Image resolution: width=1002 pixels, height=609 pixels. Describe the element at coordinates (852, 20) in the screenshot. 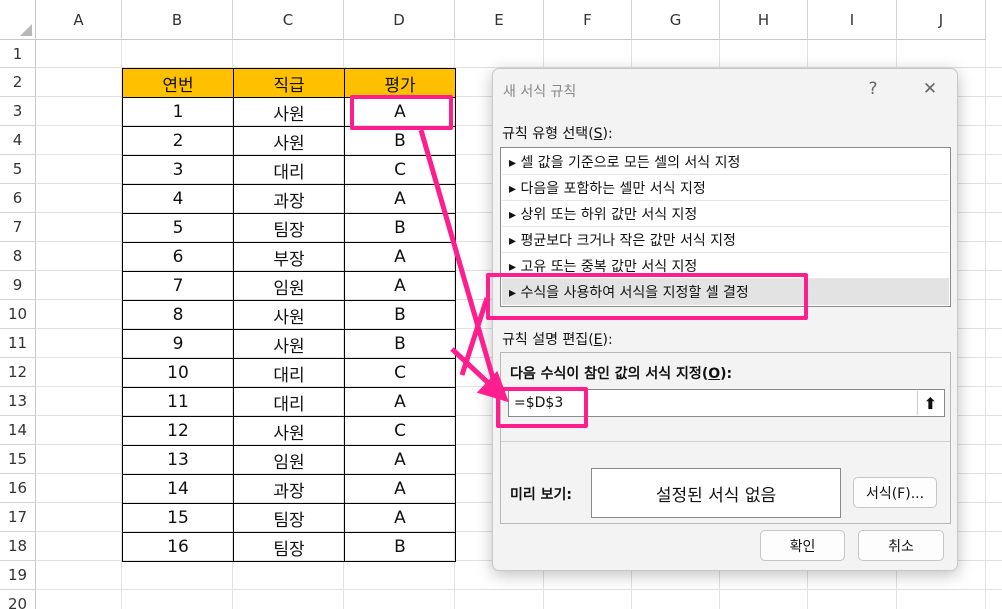

I see `column-header: I` at that location.